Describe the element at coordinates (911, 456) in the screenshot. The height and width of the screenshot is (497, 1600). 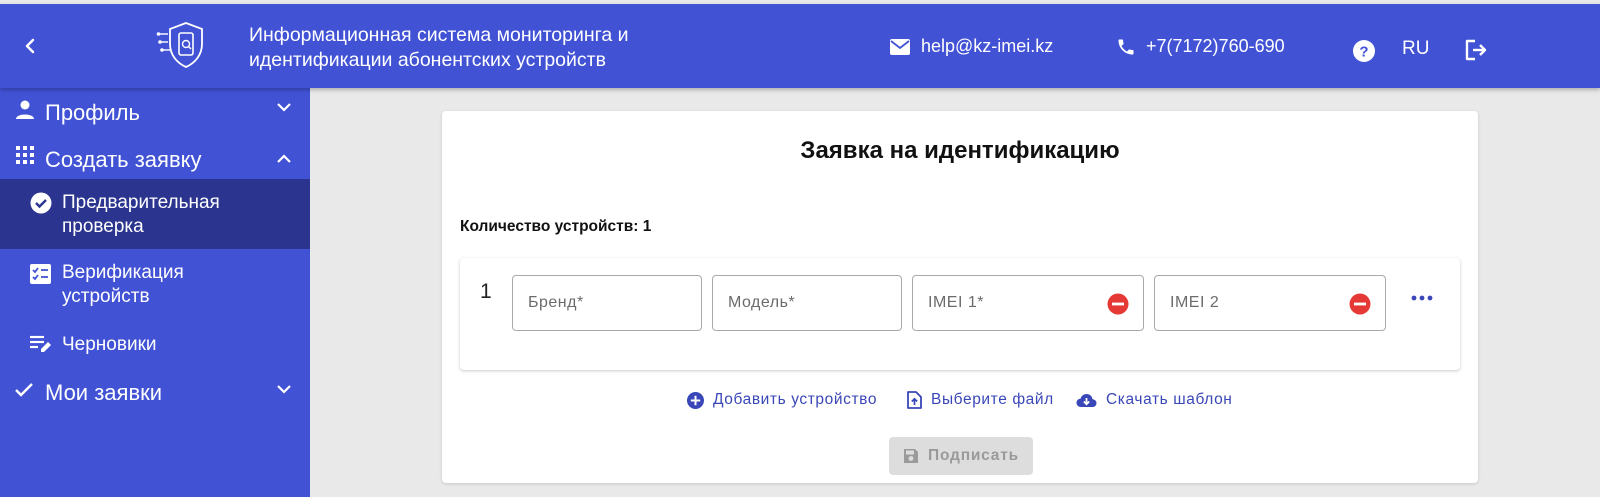
I see `save-icon` at that location.